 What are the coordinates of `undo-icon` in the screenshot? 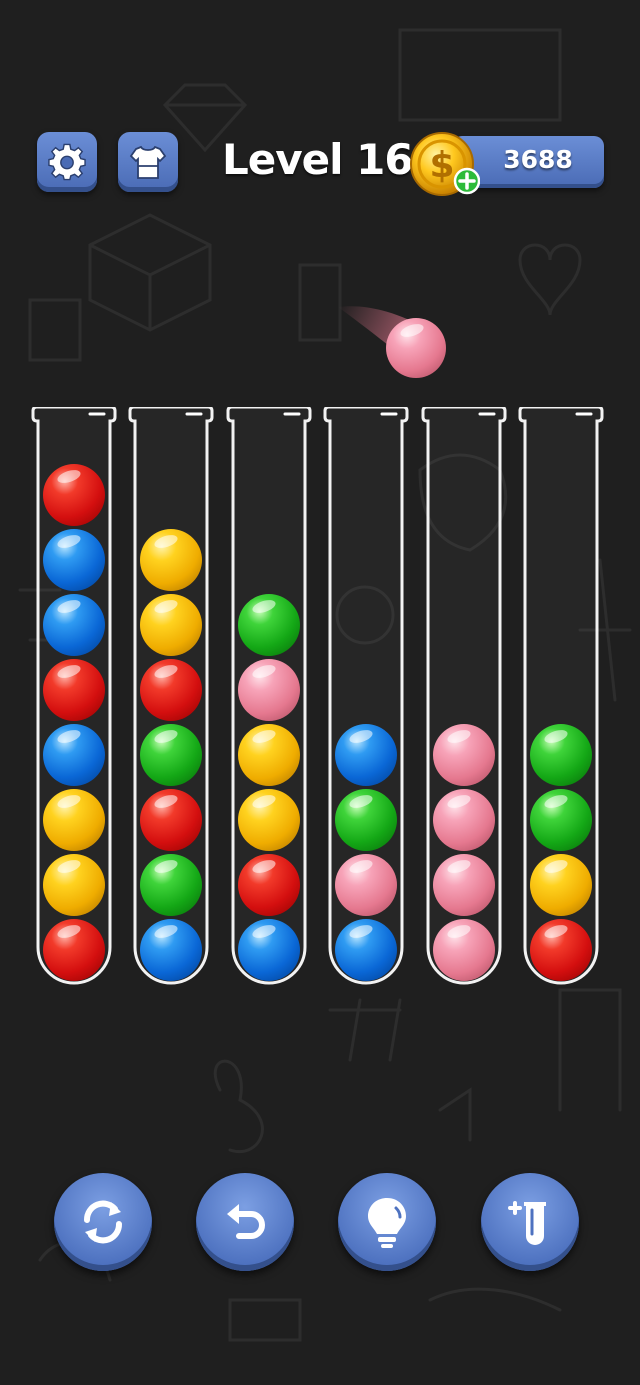 It's located at (246, 1221).